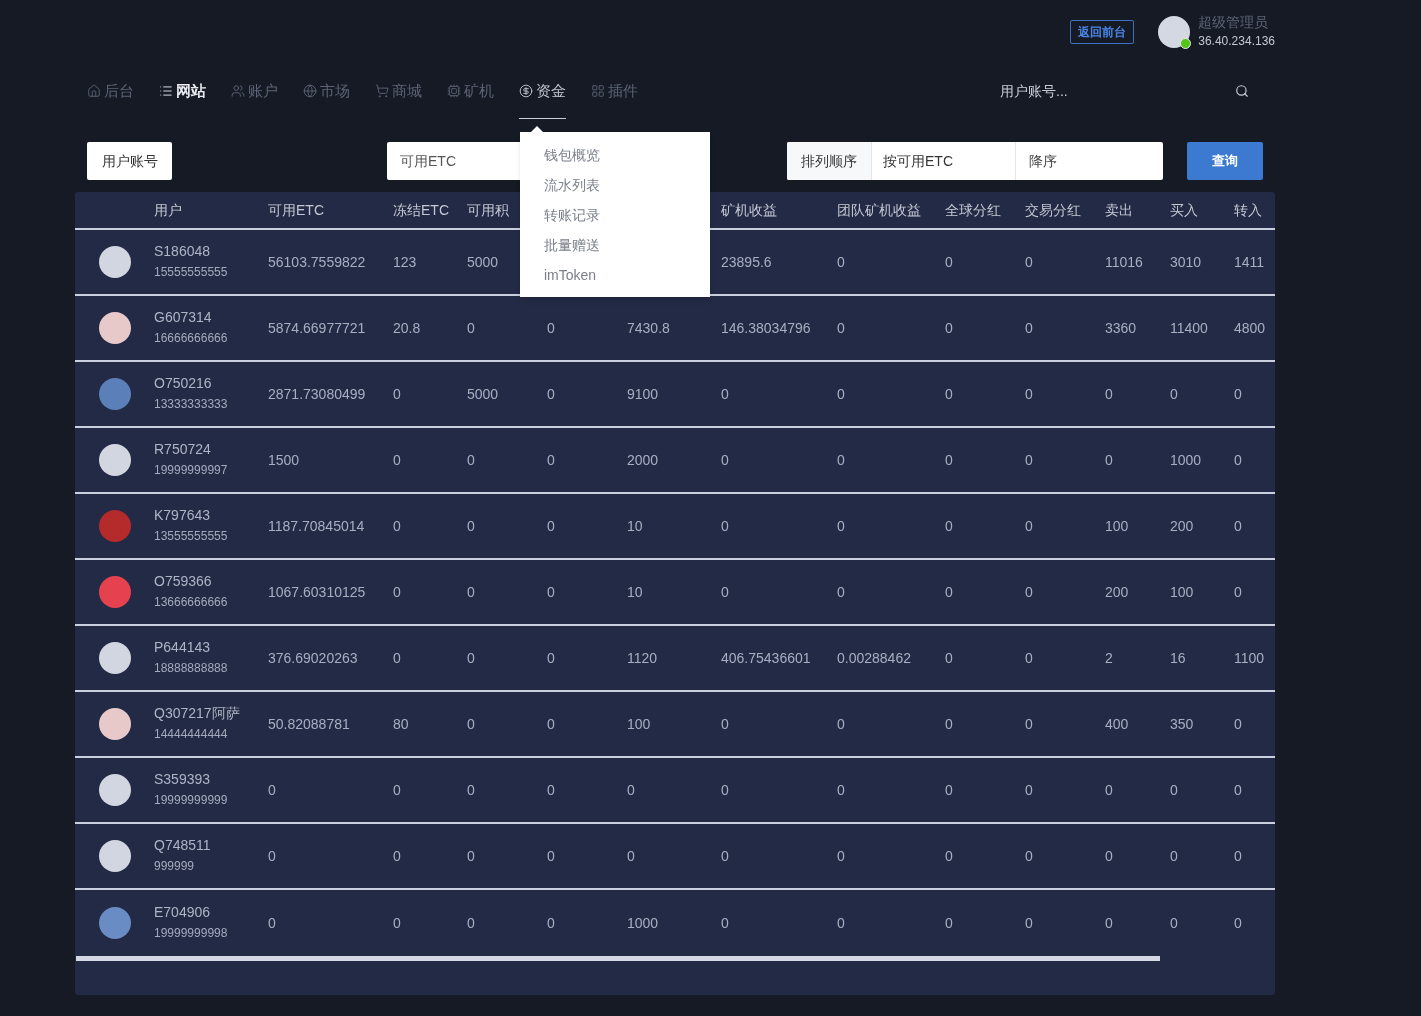 The image size is (1421, 1016). Describe the element at coordinates (944, 161) in the screenshot. I see `sort-by-select: 按可用ETC` at that location.